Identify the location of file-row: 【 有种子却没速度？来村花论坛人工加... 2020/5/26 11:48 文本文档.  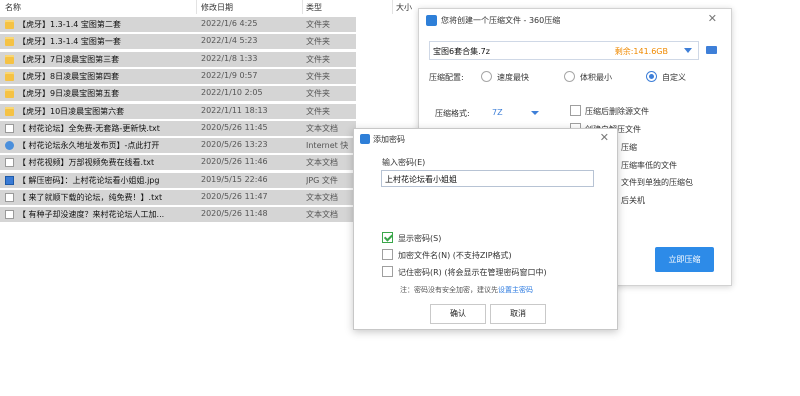
(178, 215).